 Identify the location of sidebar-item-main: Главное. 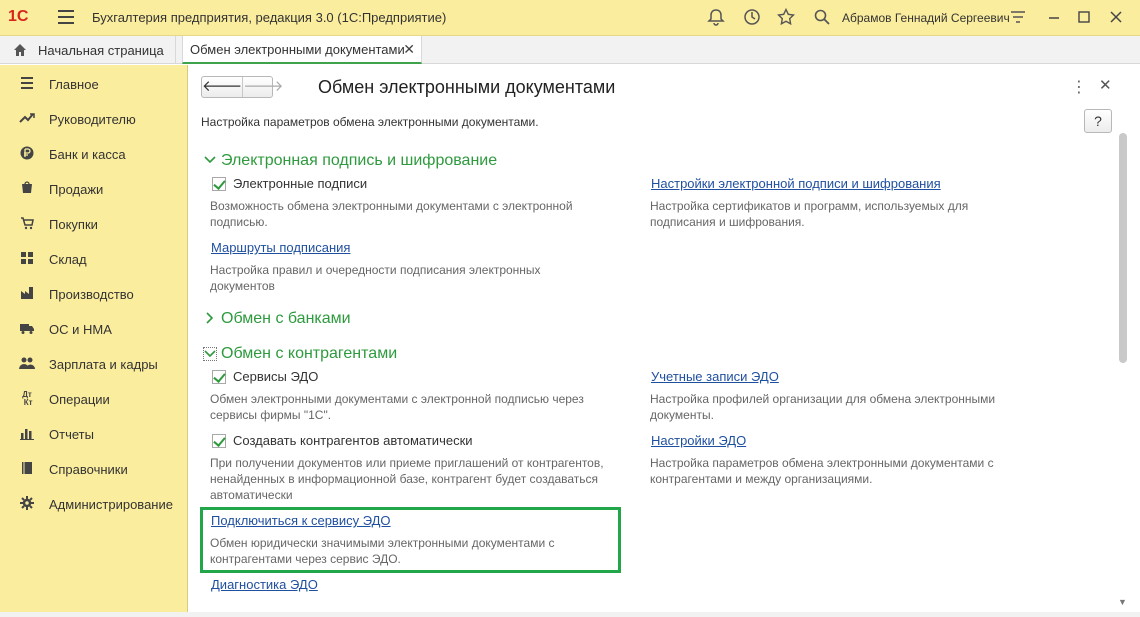
(94, 84).